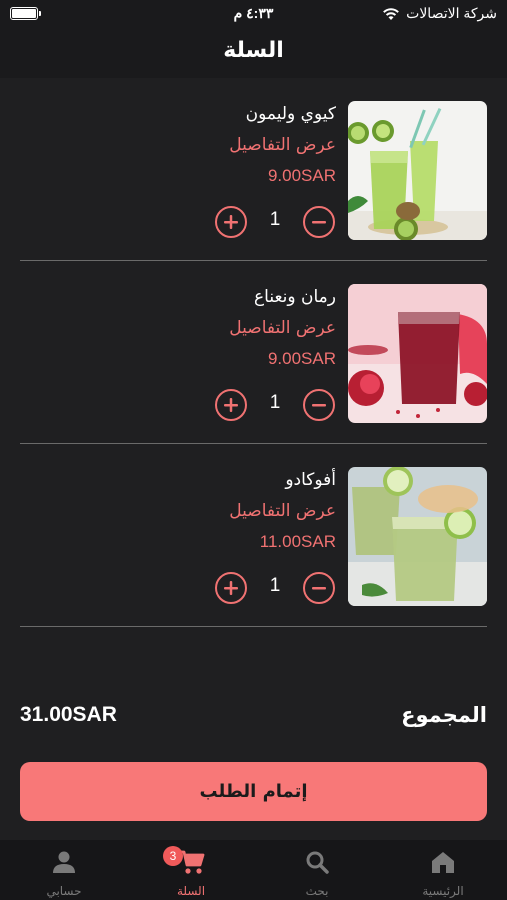  Describe the element at coordinates (317, 862) in the screenshot. I see `search-icon` at that location.